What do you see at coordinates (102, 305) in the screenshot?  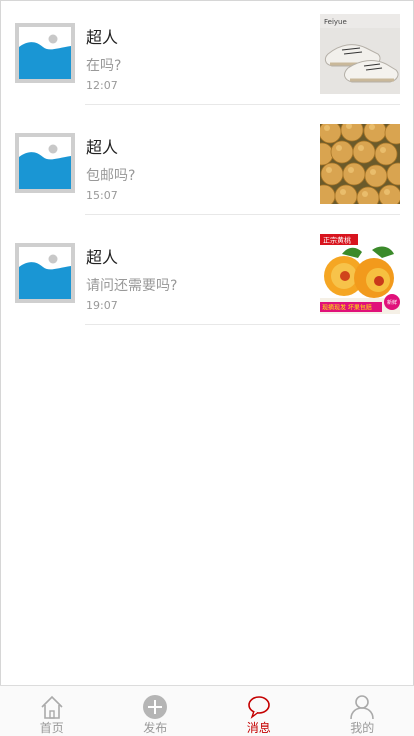 I see `message-time: 19:07` at bounding box center [102, 305].